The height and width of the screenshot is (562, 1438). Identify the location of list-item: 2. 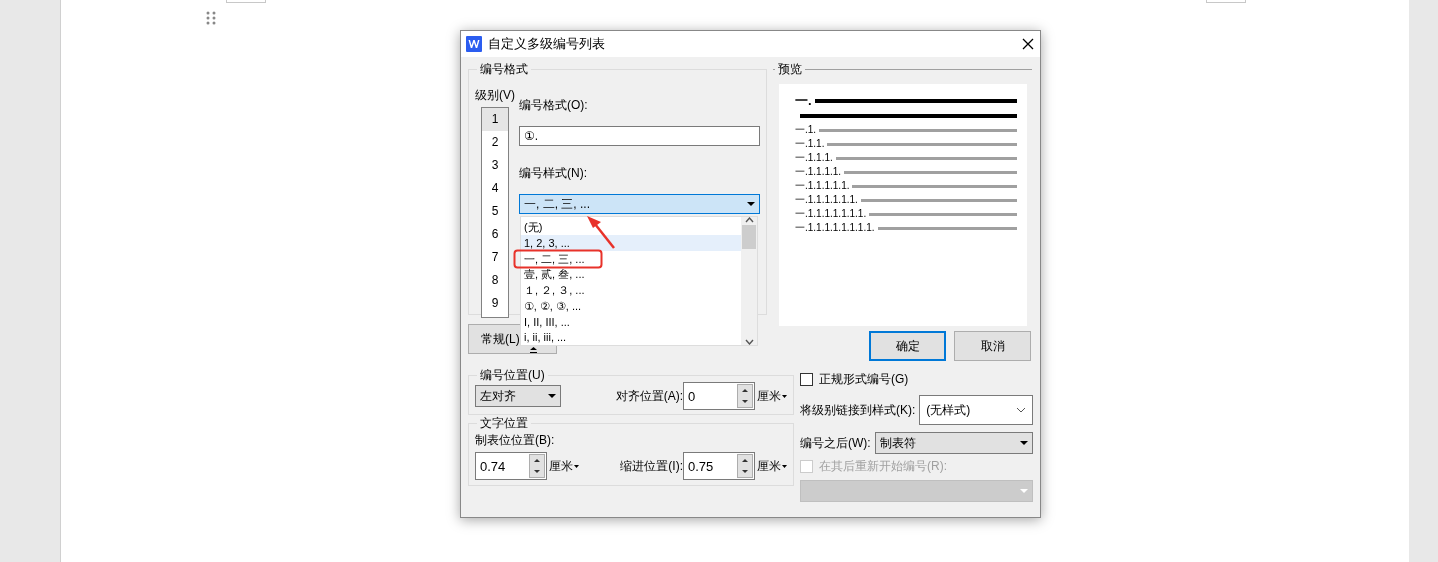
(495, 142).